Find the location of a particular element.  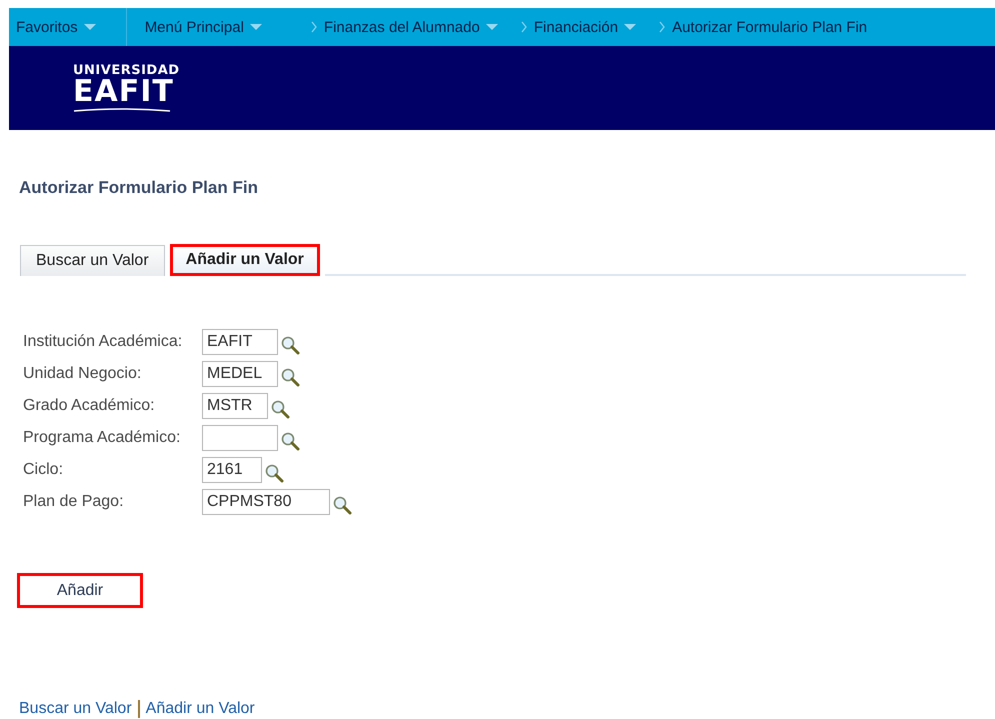

add-button: Añadir is located at coordinates (80, 590).